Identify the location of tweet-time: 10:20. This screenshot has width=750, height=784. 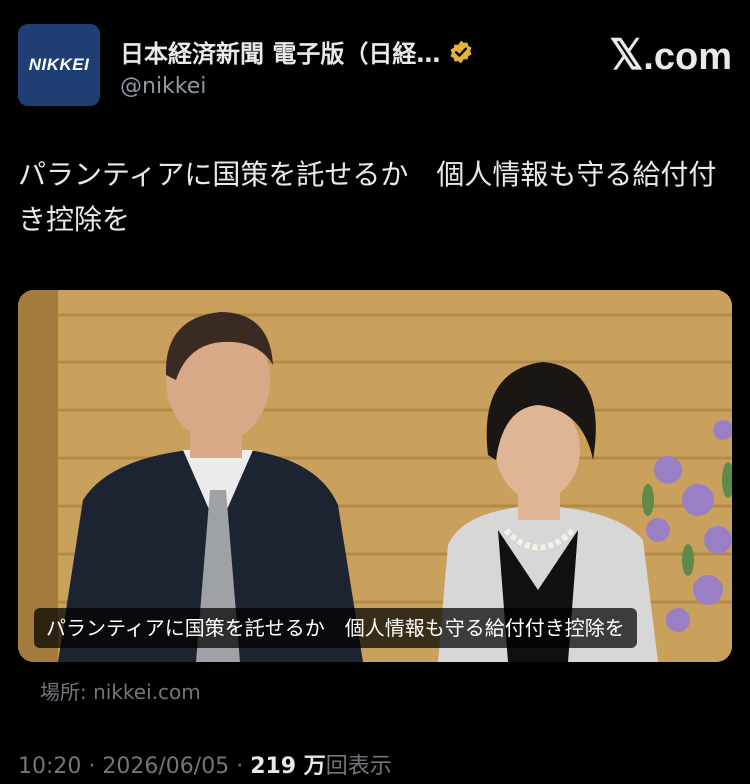
(49, 766).